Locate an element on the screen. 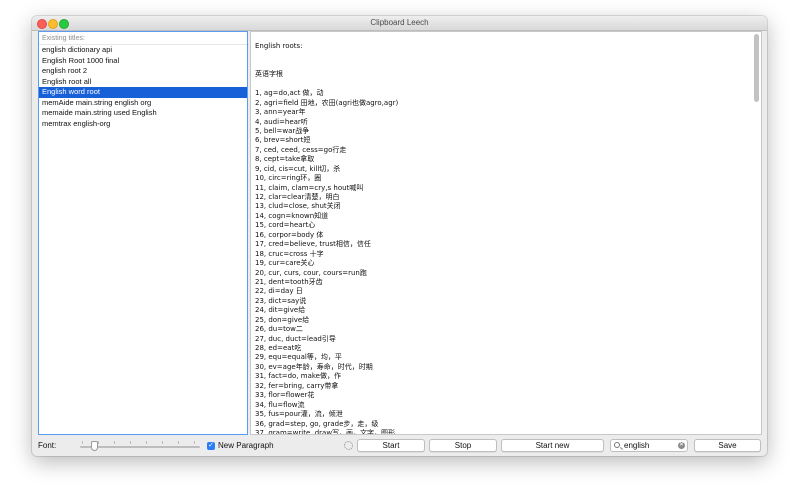  title-bar: Clipboard Leech is located at coordinates (399, 23).